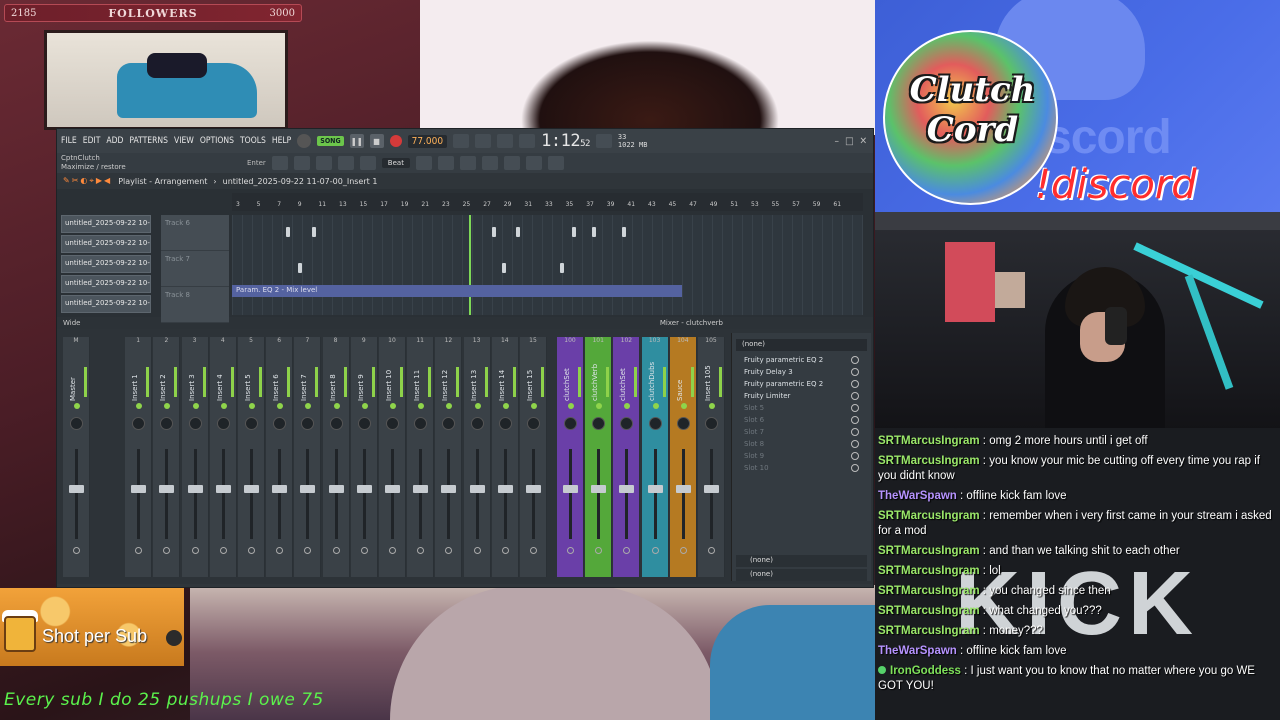 The image size is (1280, 720). I want to click on menu-patterns: PATTERNS, so click(148, 141).